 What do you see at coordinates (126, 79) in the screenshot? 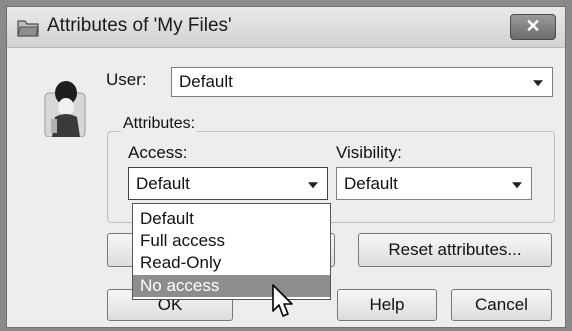
I see `user-label: User:` at bounding box center [126, 79].